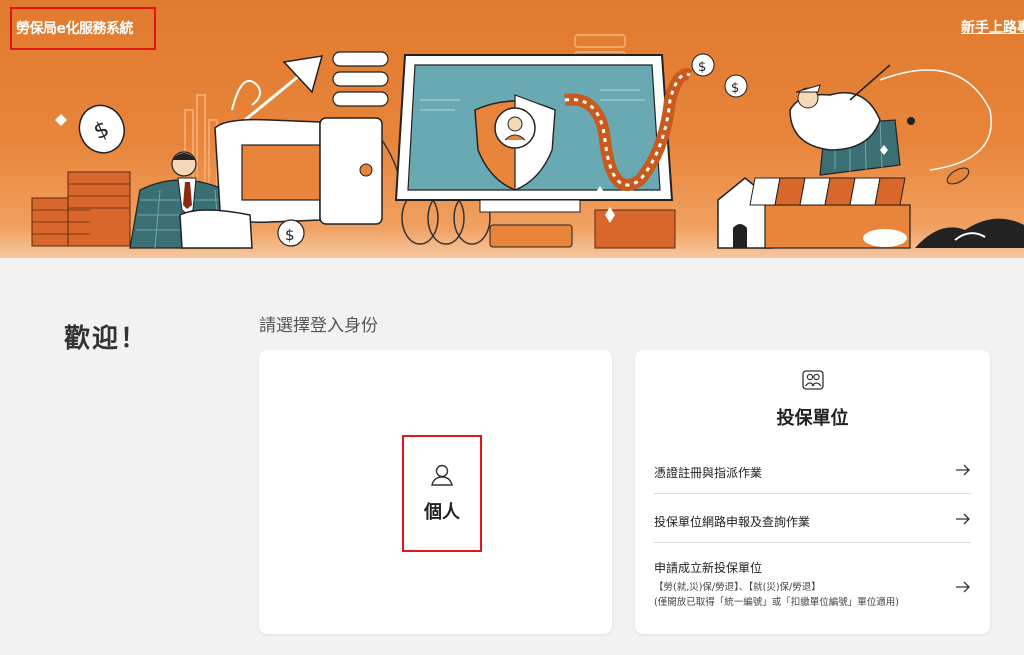  Describe the element at coordinates (708, 473) in the screenshot. I see `cert-registration-label: 憑證註冊與指派作業` at that location.